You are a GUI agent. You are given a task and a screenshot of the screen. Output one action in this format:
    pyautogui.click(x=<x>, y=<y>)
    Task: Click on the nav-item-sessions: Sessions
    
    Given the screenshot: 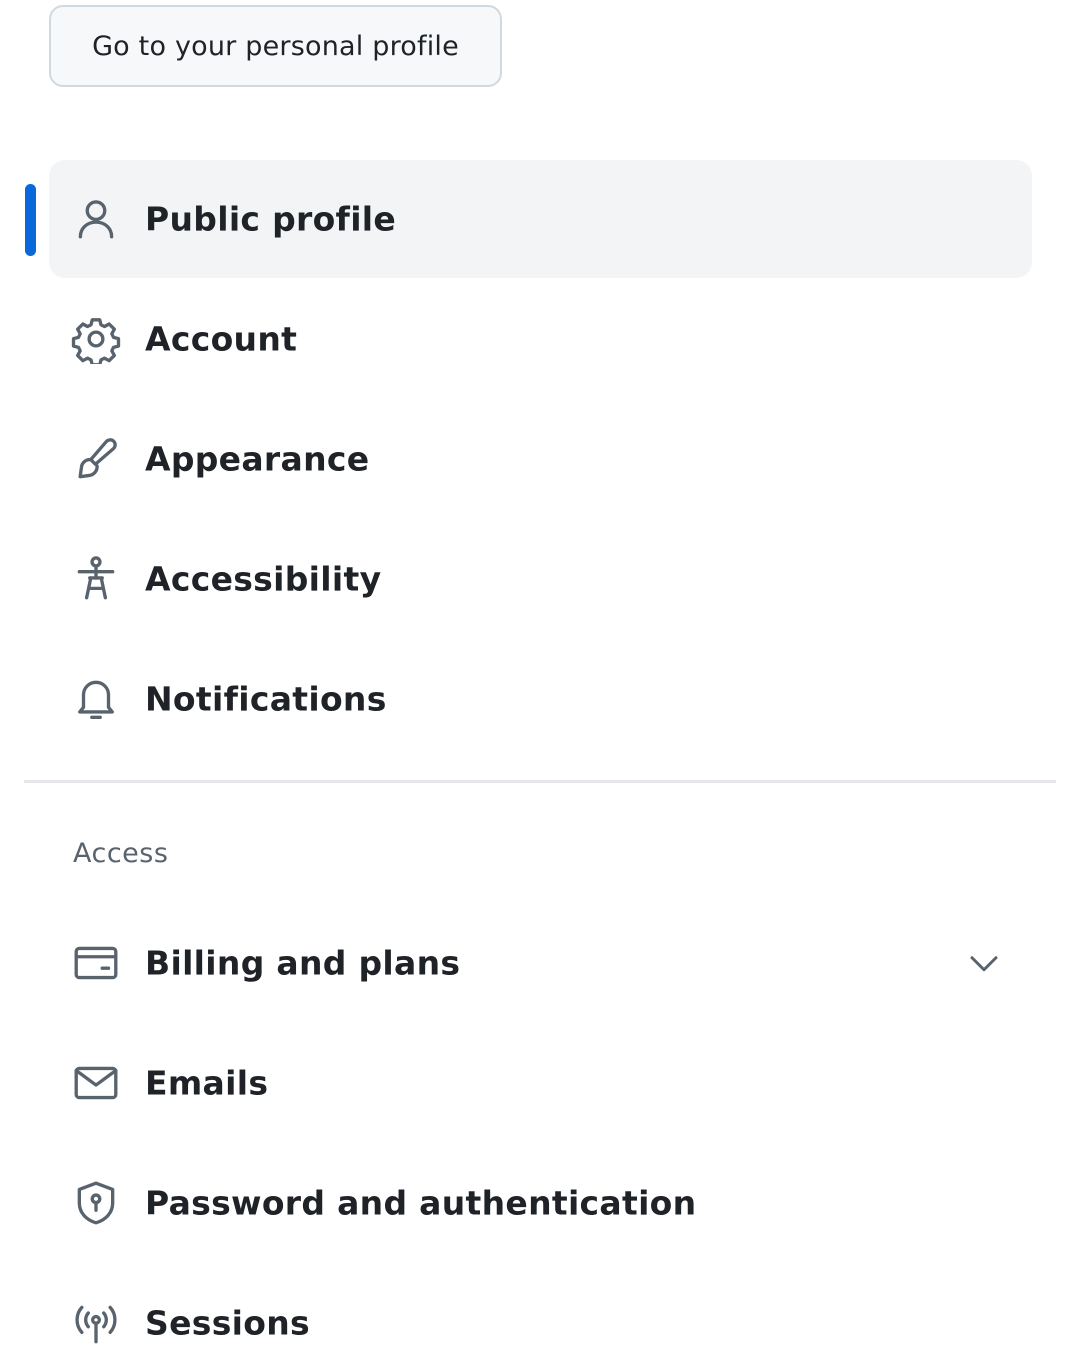 What is the action you would take?
    pyautogui.click(x=540, y=1316)
    